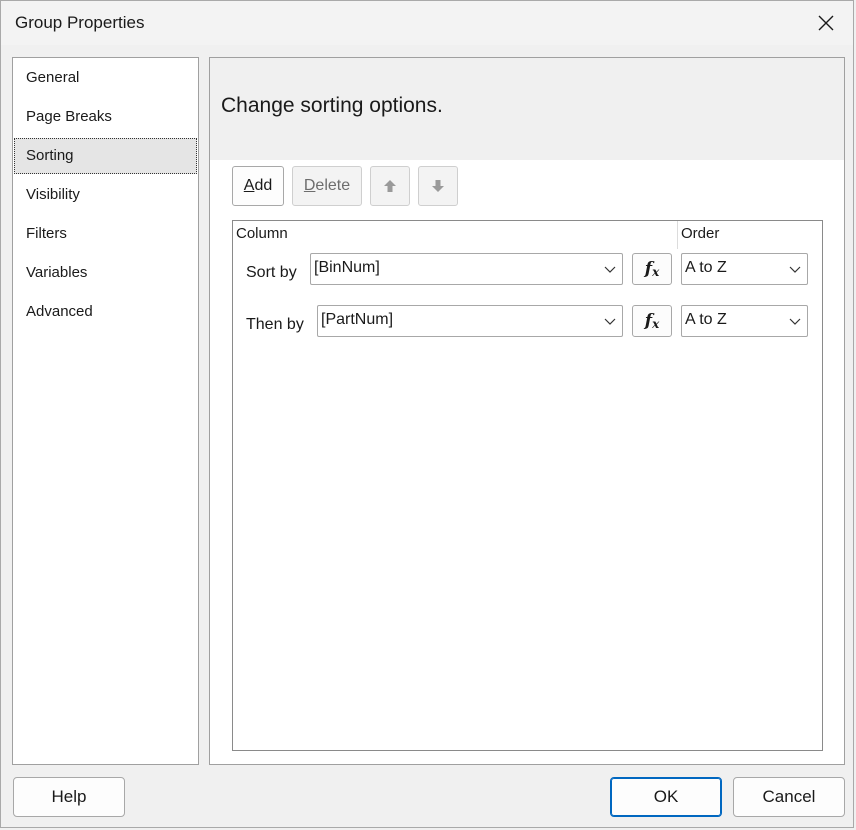  What do you see at coordinates (69, 797) in the screenshot?
I see `help-button: Help` at bounding box center [69, 797].